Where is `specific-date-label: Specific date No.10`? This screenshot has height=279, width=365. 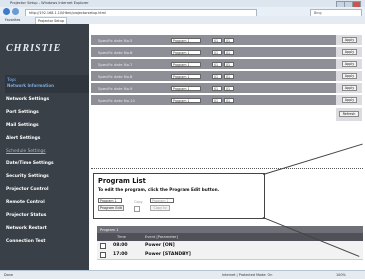
specific-date-label: Specific date No.10 is located at coordinates (116, 100).